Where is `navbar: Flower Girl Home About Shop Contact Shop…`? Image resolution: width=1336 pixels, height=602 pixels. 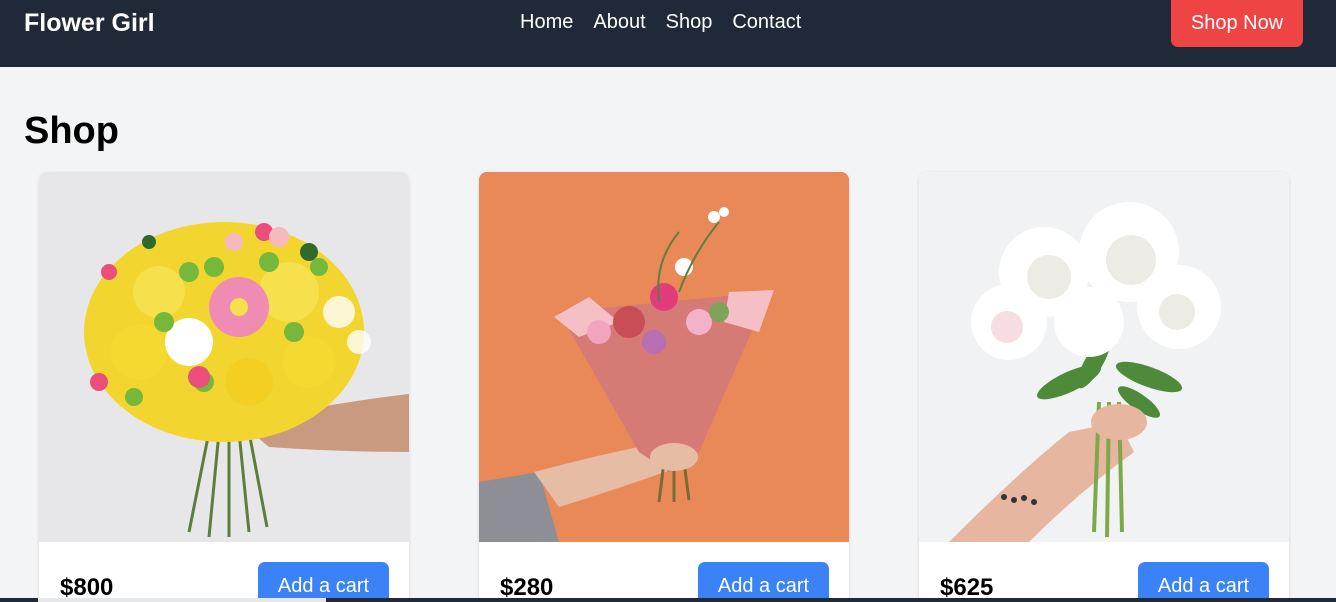
navbar: Flower Girl Home About Shop Contact Shop… is located at coordinates (668, 33).